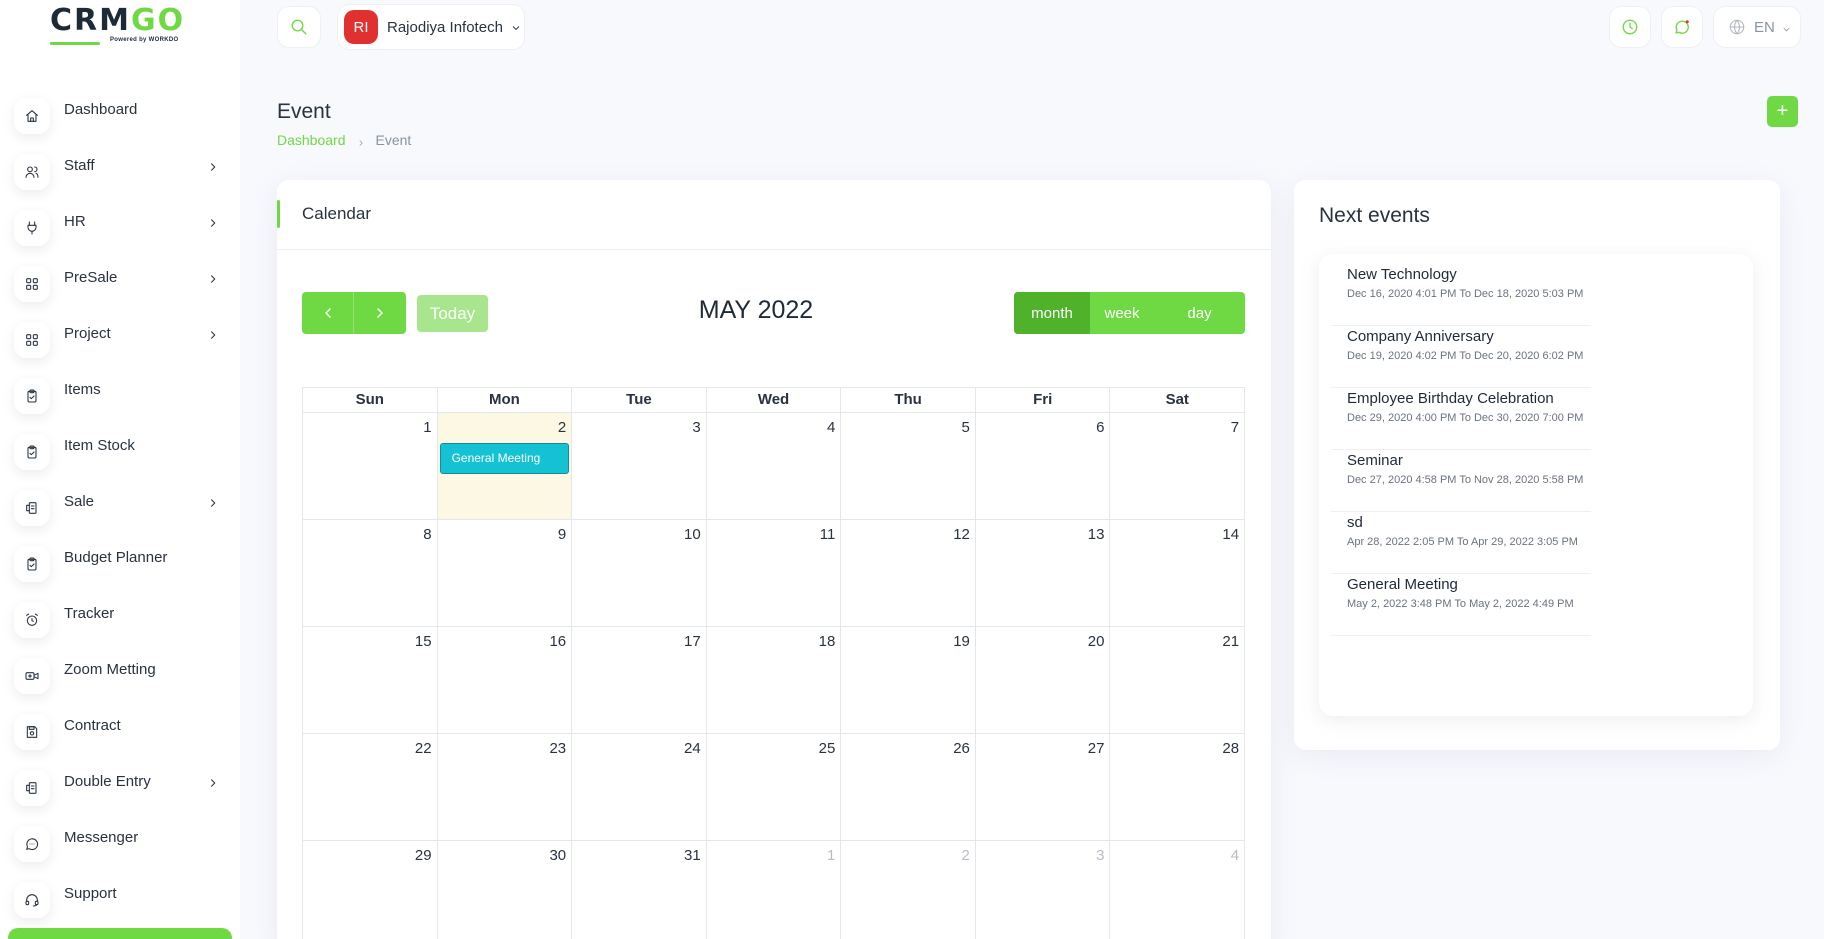 This screenshot has height=939, width=1824. I want to click on calendar-day-cell: 16, so click(505, 680).